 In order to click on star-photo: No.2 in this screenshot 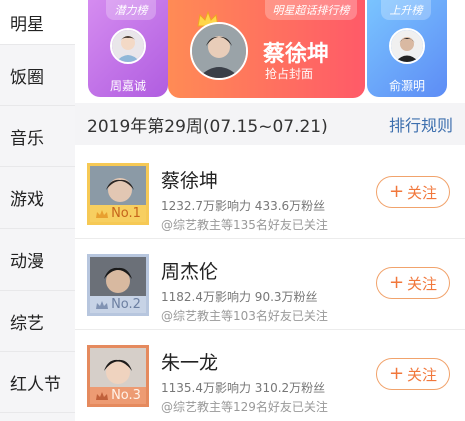, I will do `click(118, 285)`.